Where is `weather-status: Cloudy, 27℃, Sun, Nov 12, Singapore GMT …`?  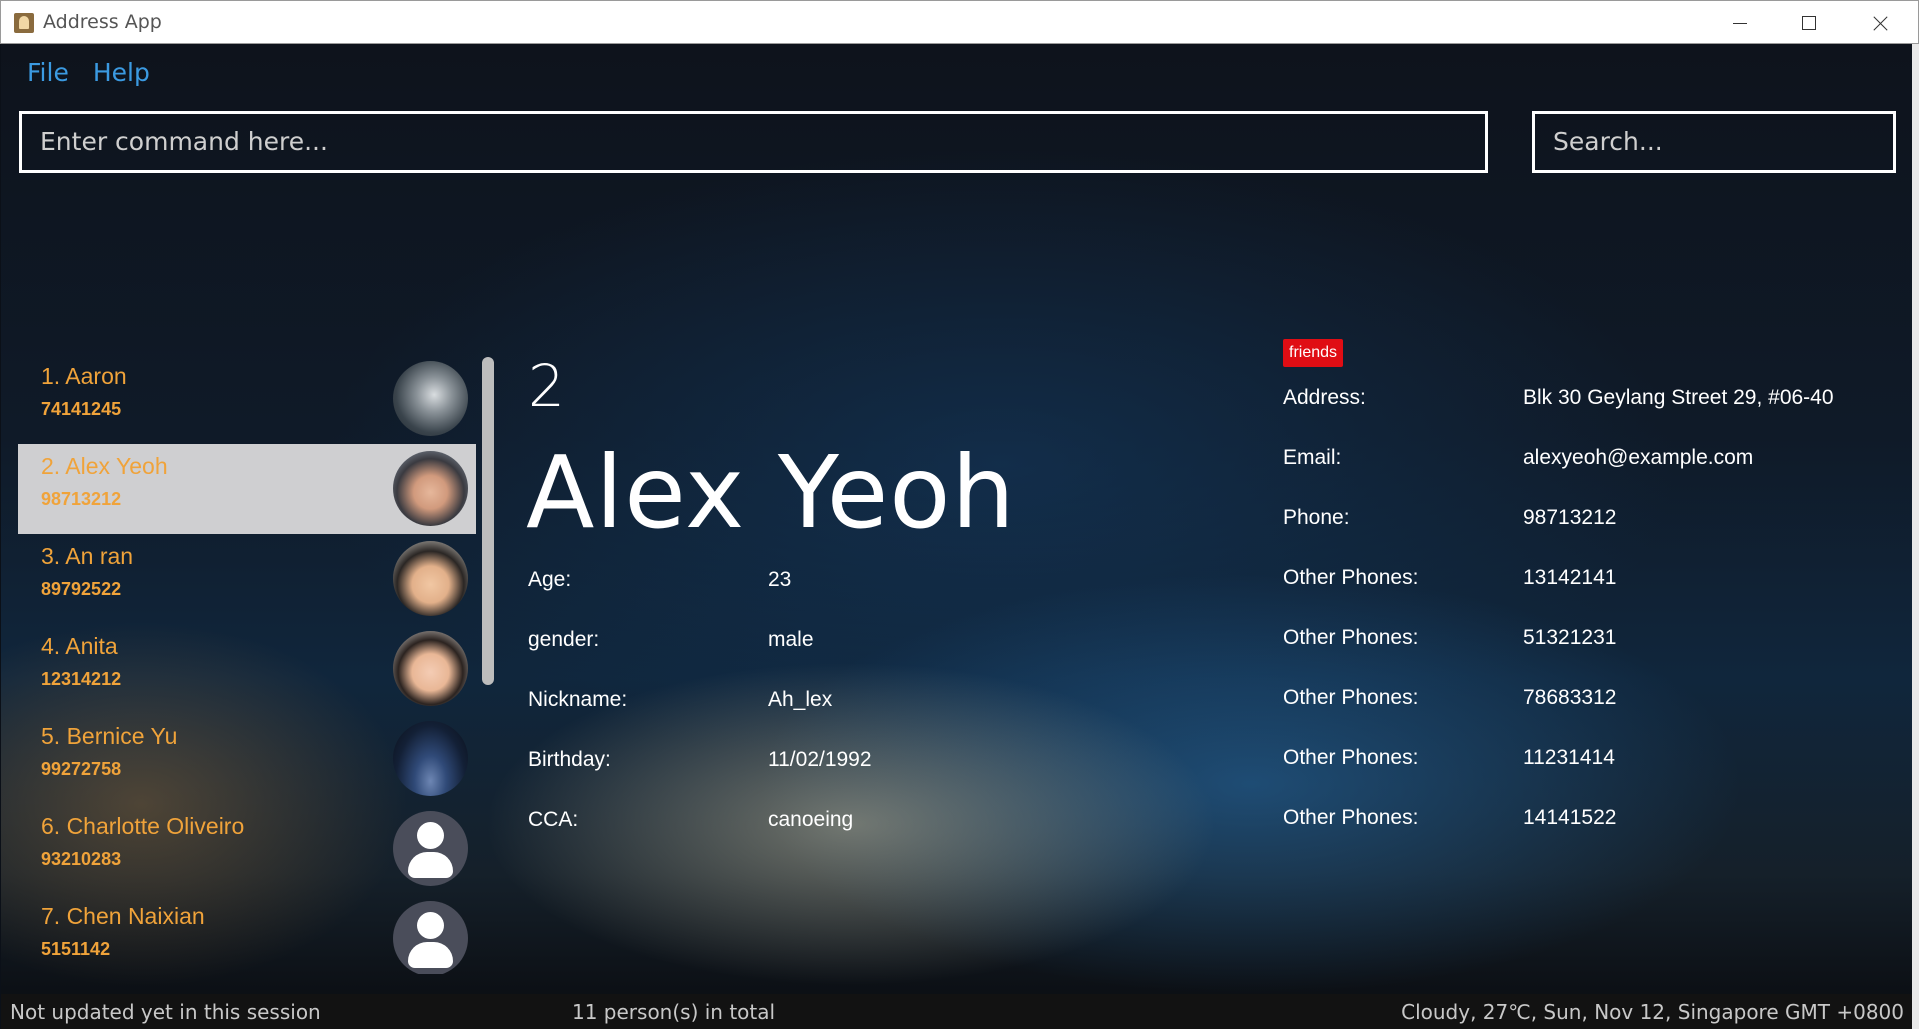 weather-status: Cloudy, 27℃, Sun, Nov 12, Singapore GMT … is located at coordinates (1652, 1012).